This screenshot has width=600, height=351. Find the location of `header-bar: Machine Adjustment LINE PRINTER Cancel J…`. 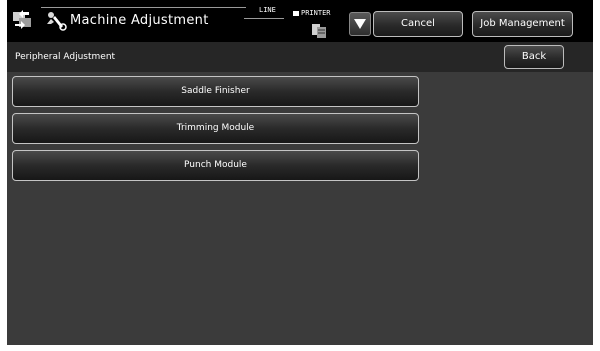

header-bar: Machine Adjustment LINE PRINTER Cancel J… is located at coordinates (300, 21).